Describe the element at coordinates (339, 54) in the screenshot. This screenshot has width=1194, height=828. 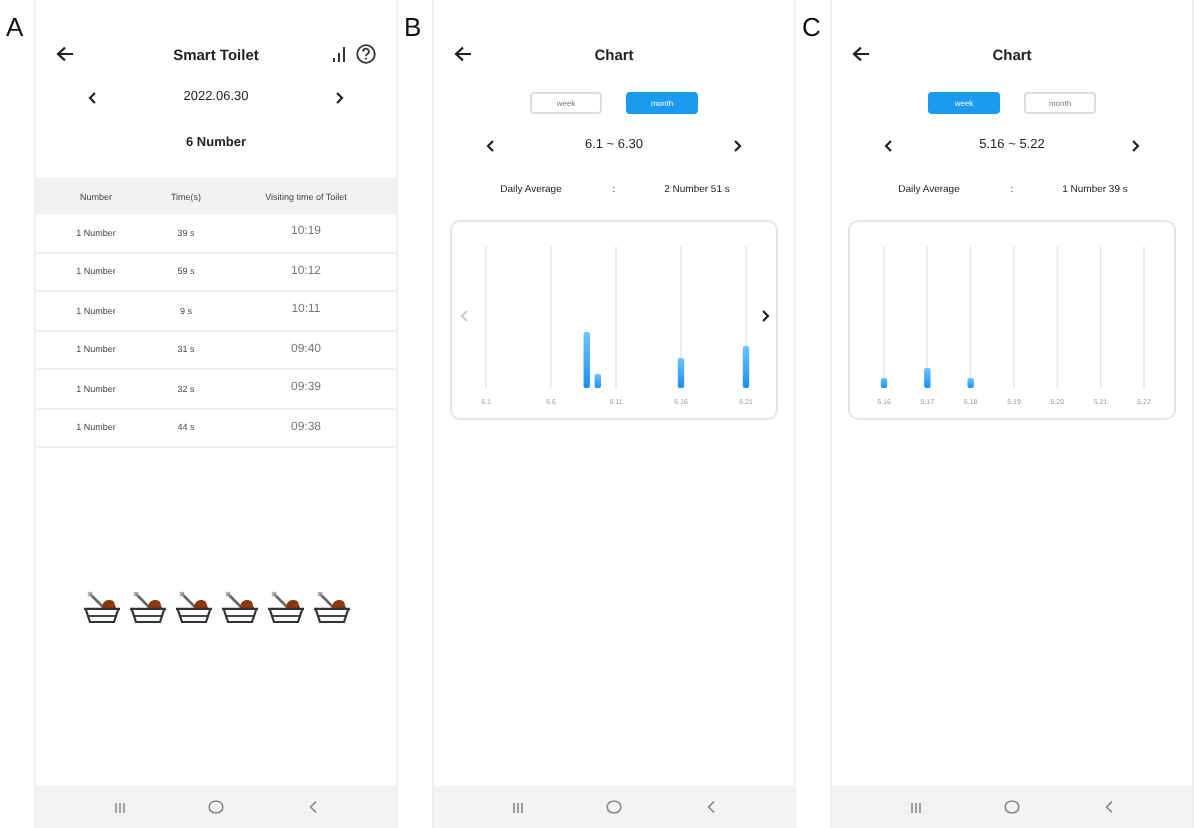
I see `bar-chart-icon` at that location.